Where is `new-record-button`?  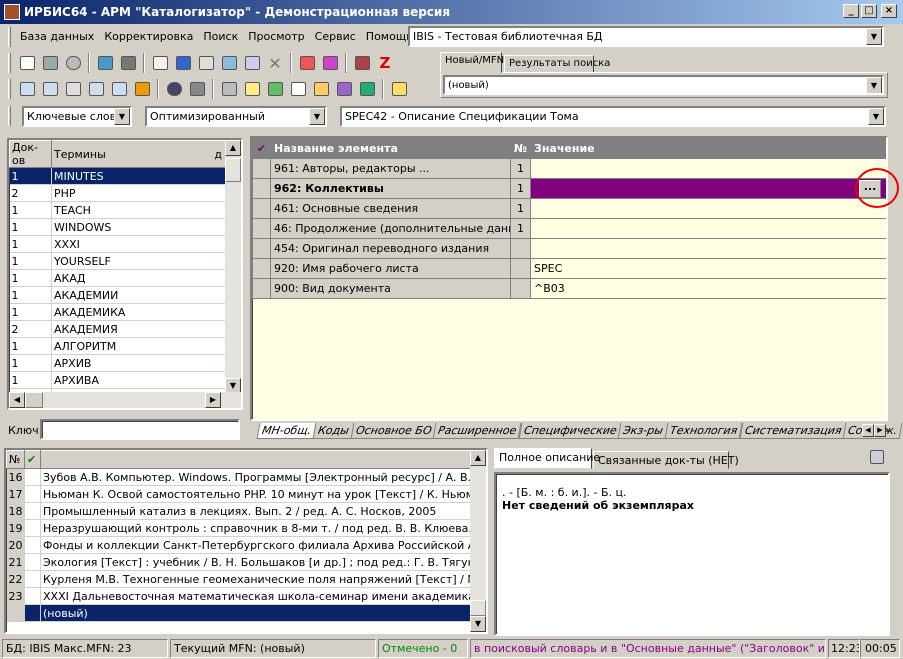
new-record-button is located at coordinates (27, 63).